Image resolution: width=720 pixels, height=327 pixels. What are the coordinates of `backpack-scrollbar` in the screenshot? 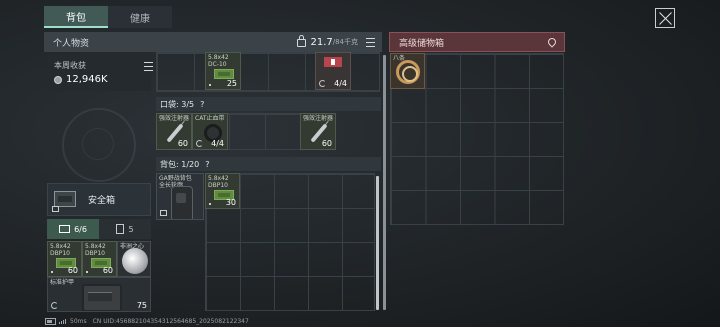 It's located at (377, 243).